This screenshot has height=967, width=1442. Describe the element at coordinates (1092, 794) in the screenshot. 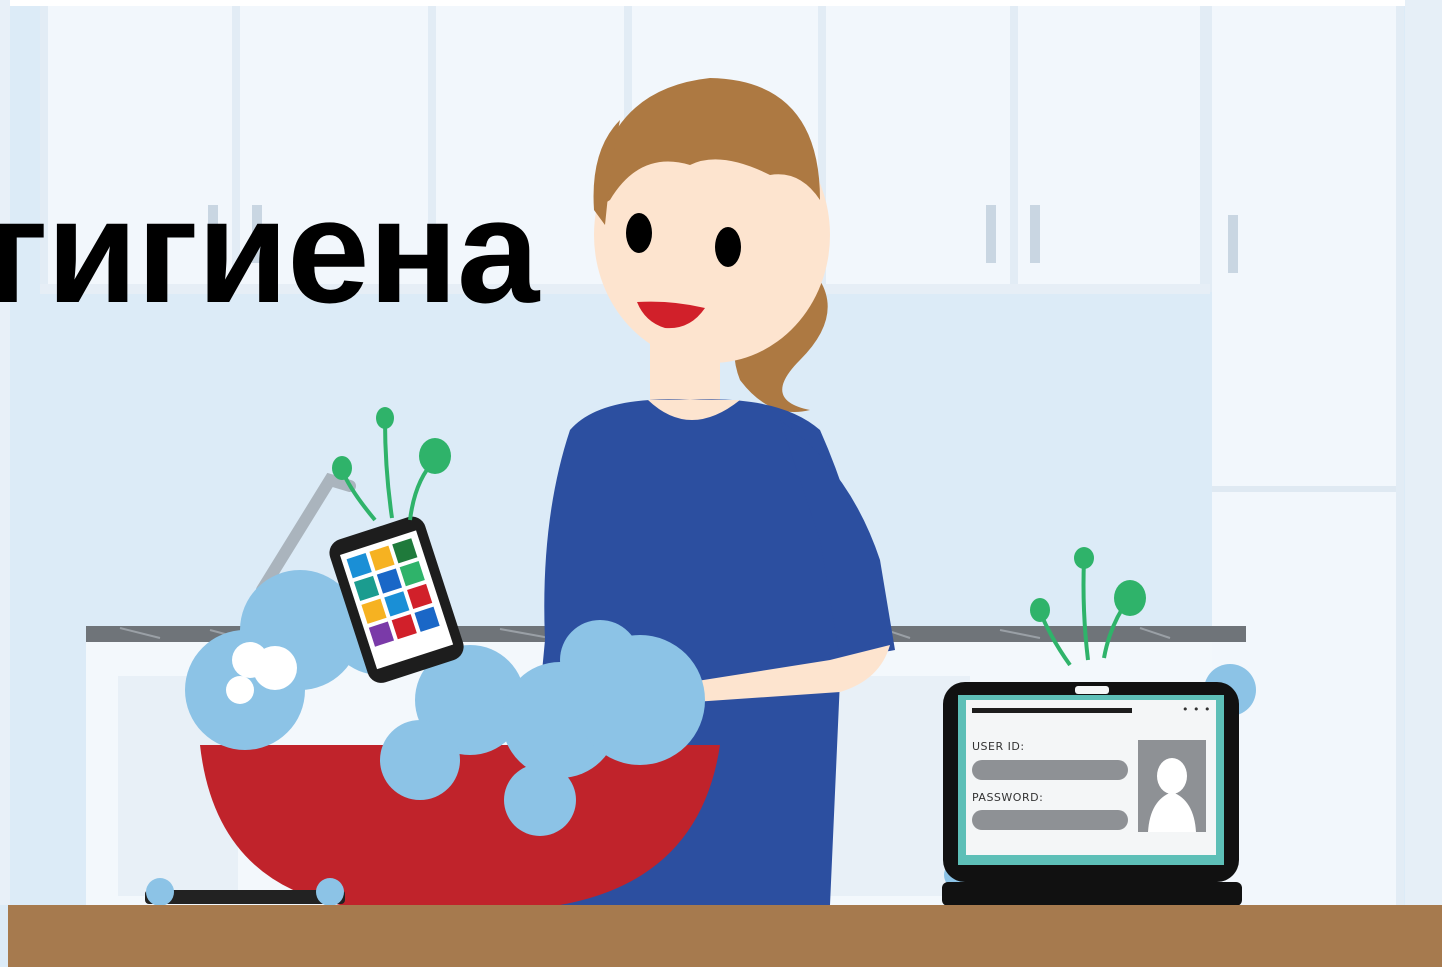

I see `laptop-icon: USER ID: PASSWORD: • • •` at that location.